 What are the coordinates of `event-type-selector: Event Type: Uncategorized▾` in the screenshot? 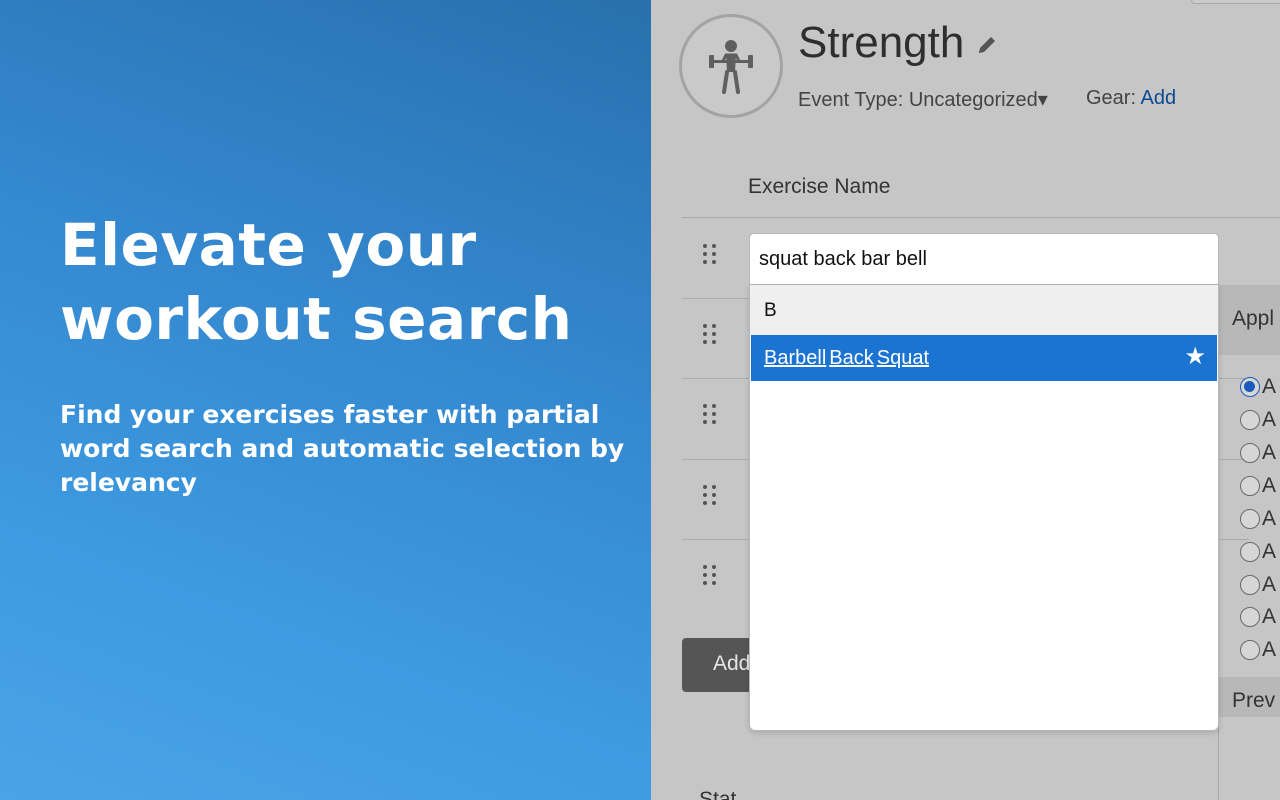 It's located at (923, 99).